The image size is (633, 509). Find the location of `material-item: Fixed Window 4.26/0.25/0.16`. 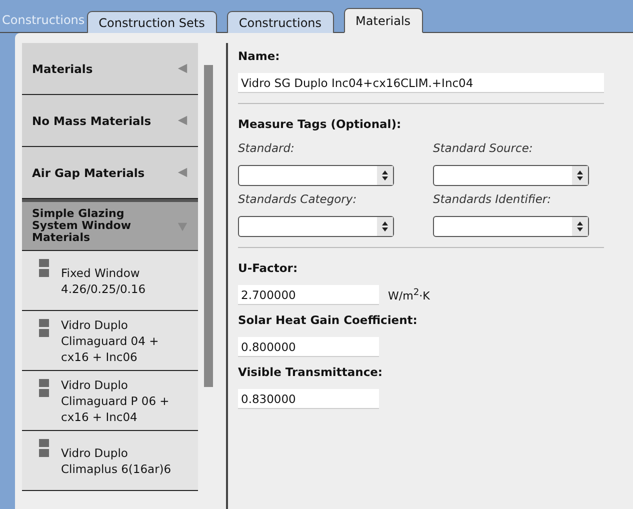

material-item: Fixed Window 4.26/0.25/0.16 is located at coordinates (110, 281).